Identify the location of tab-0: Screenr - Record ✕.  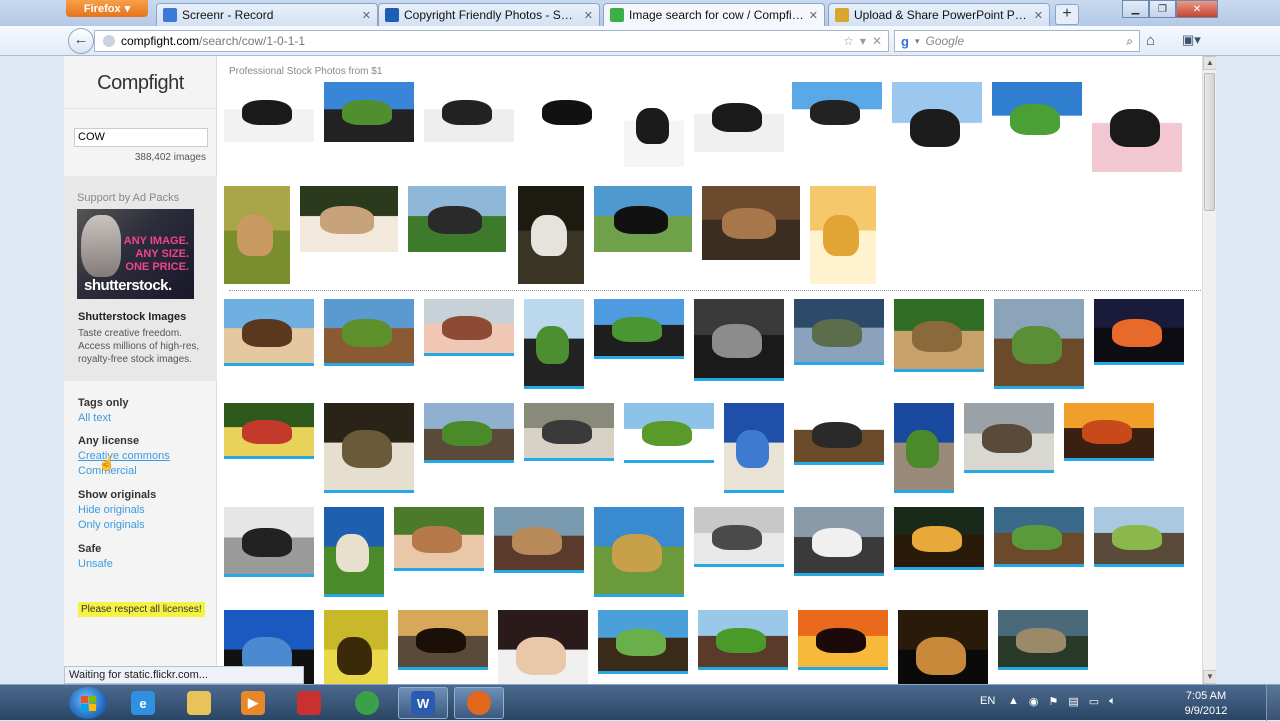
(267, 14).